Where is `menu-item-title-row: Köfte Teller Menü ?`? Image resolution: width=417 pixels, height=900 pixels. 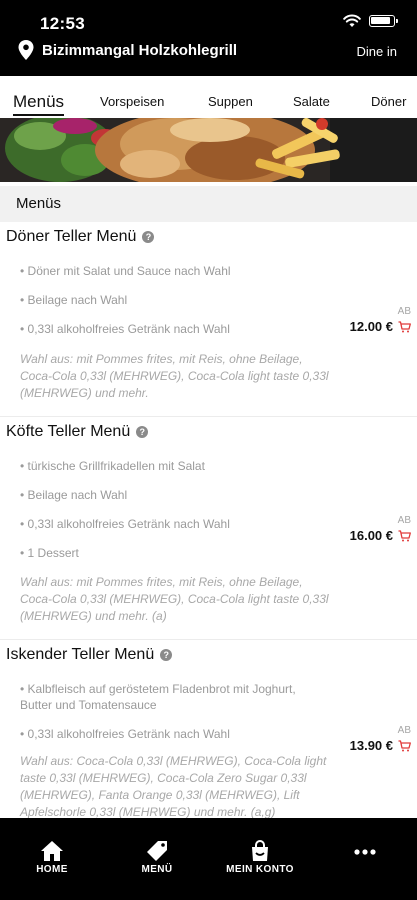 menu-item-title-row: Köfte Teller Menü ? is located at coordinates (77, 432).